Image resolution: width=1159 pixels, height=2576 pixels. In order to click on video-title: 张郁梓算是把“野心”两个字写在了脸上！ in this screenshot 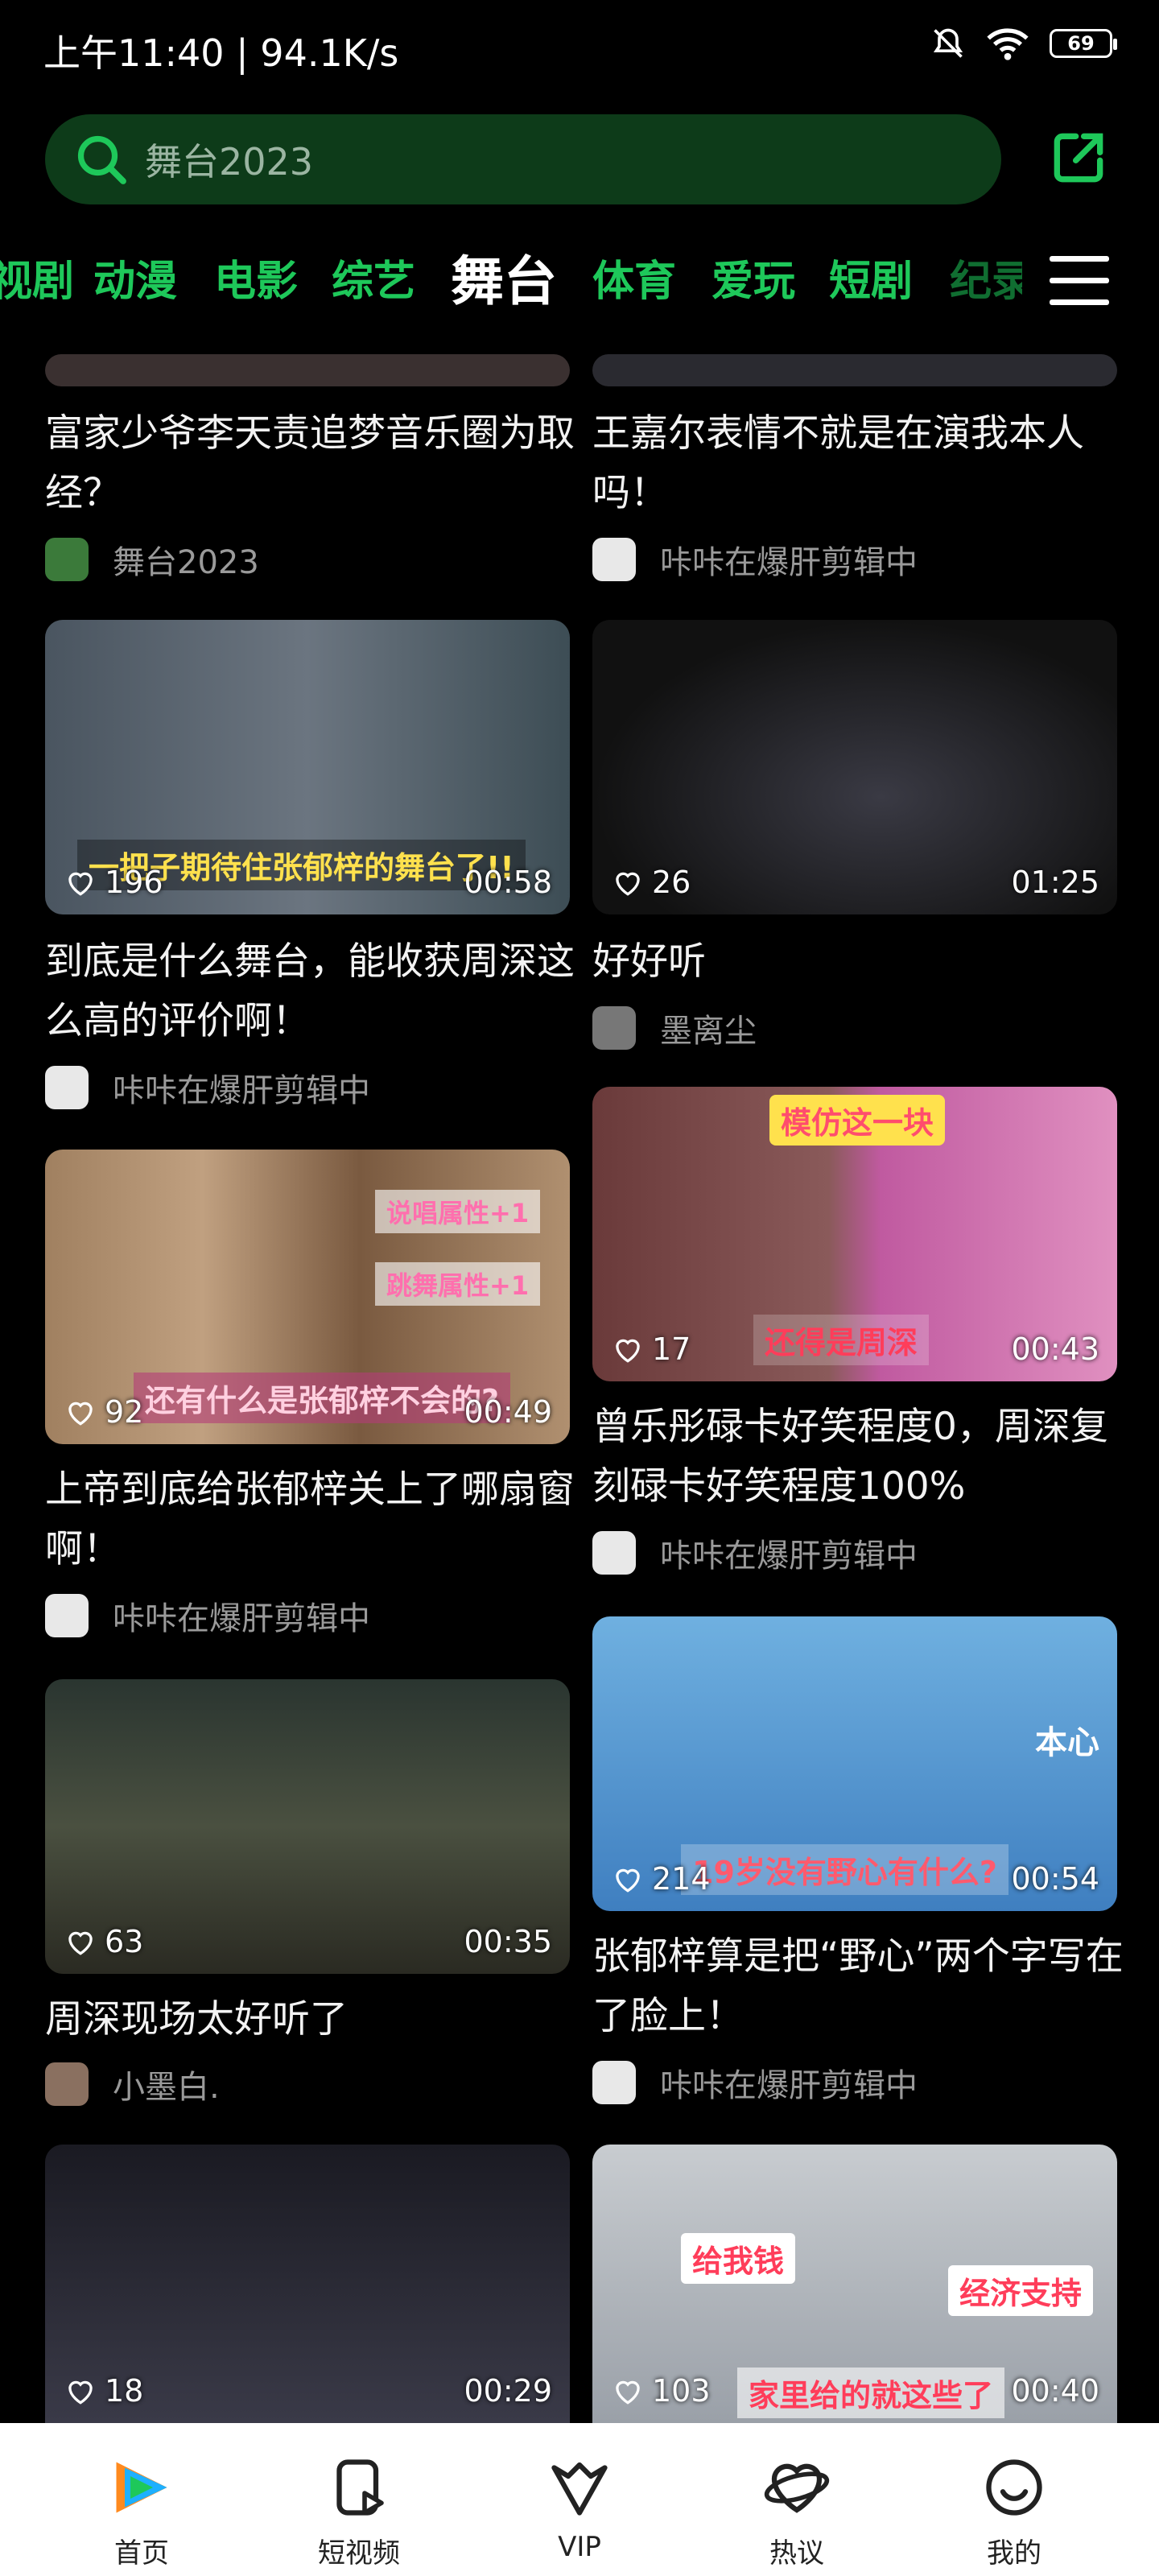, I will do `click(858, 1986)`.